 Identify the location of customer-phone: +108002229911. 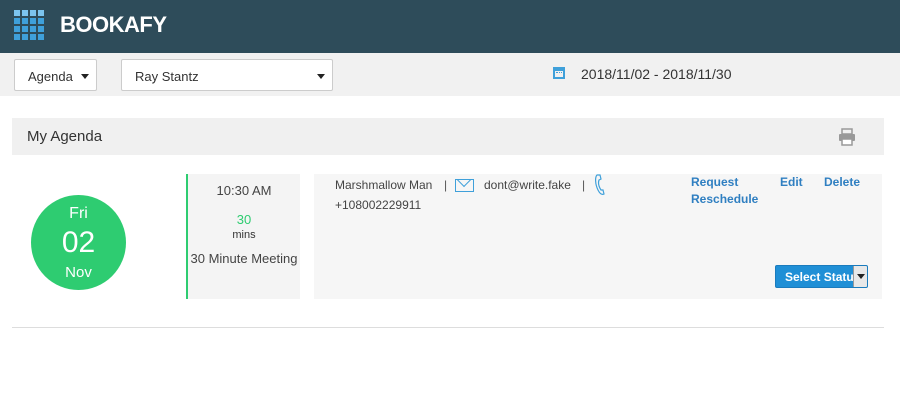
(378, 205).